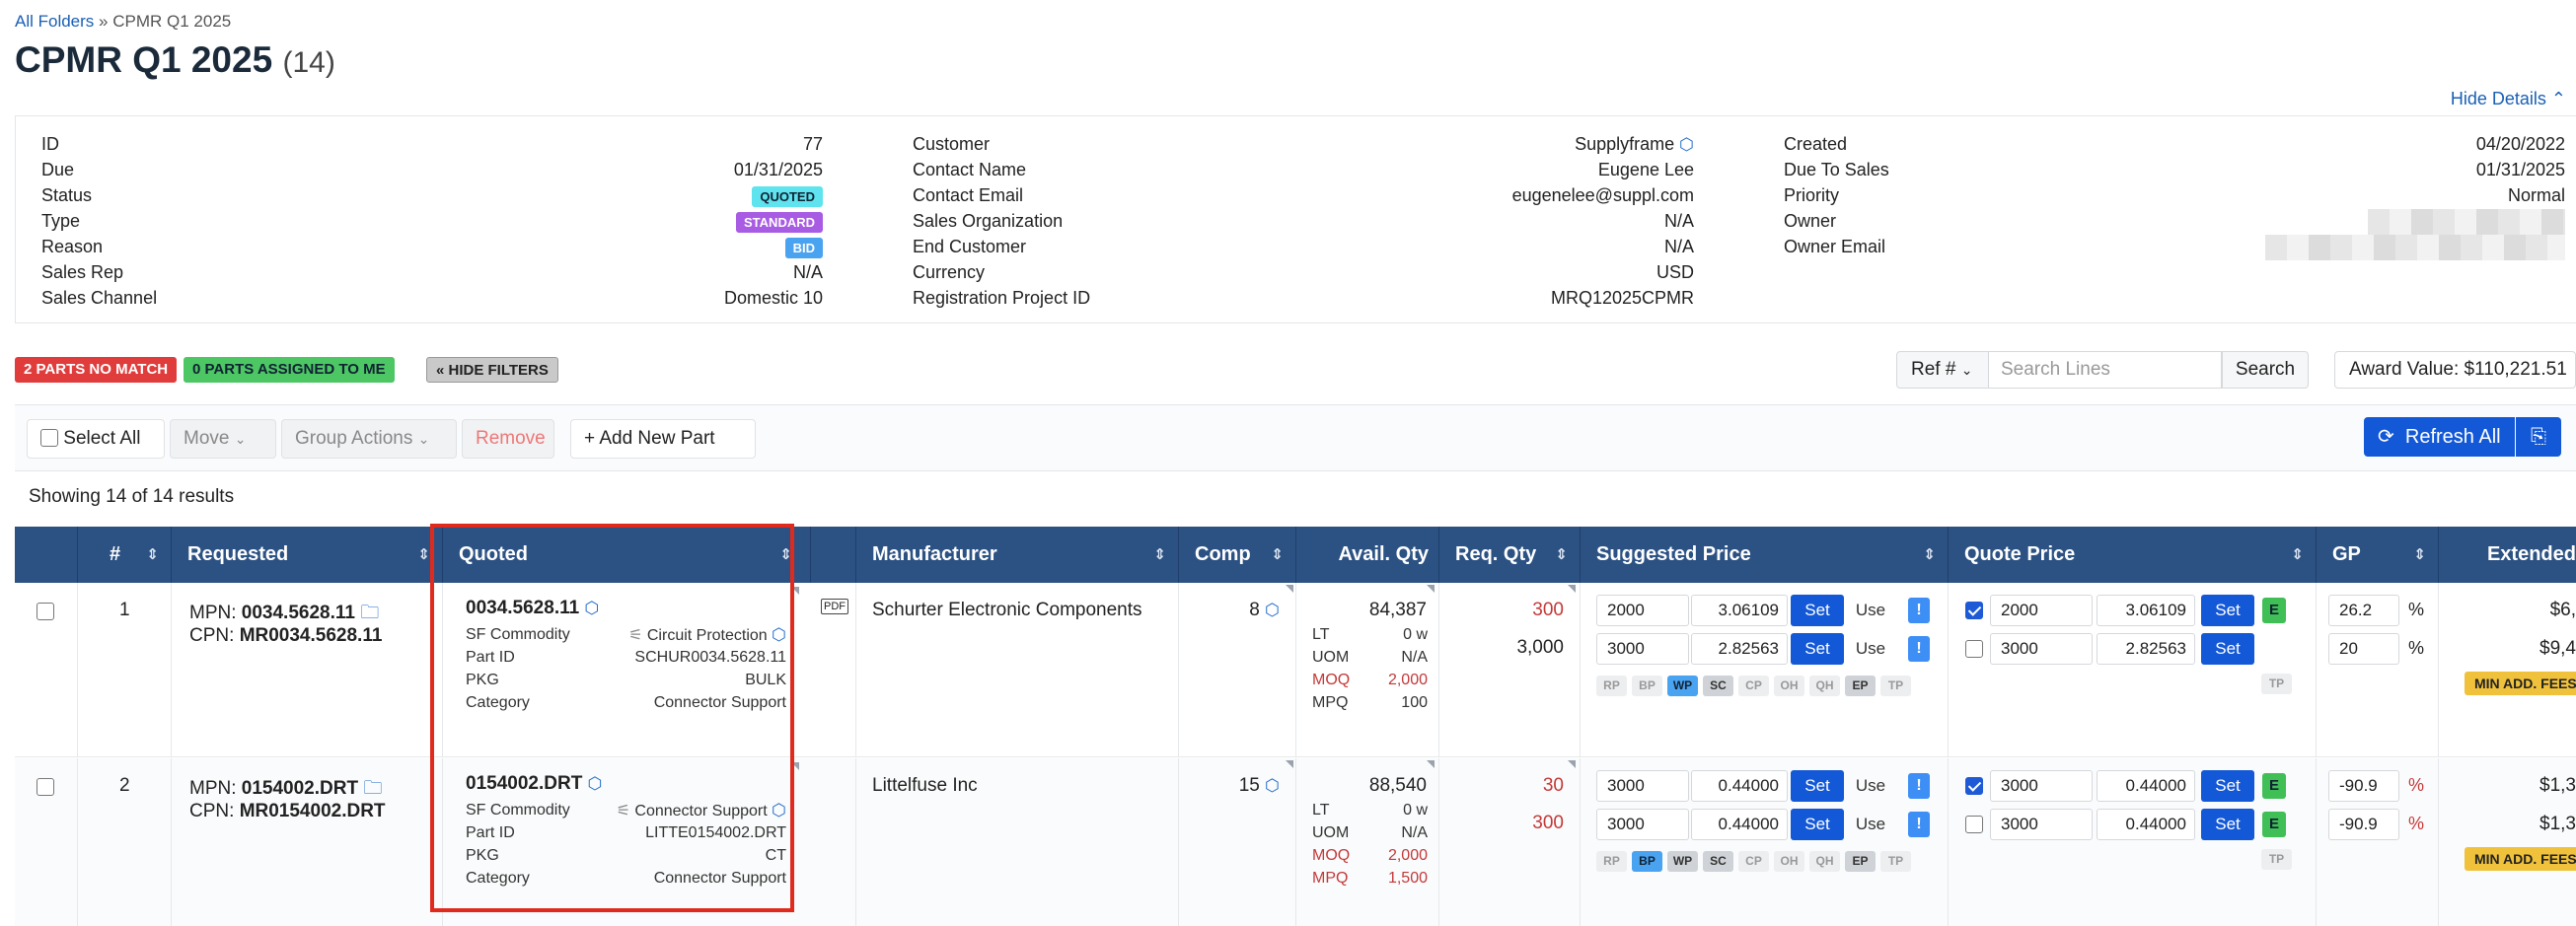 The image size is (2576, 926). I want to click on search-lines-input, so click(2105, 370).